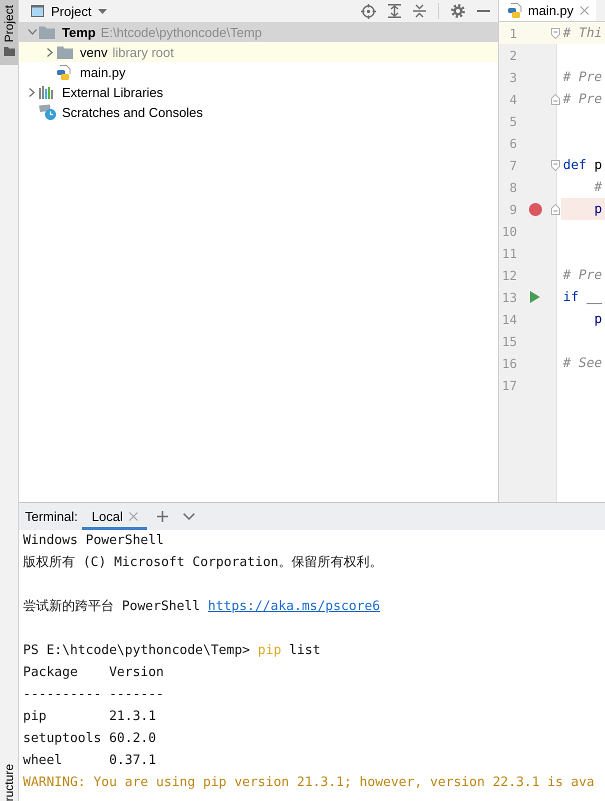 Image resolution: width=605 pixels, height=801 pixels. What do you see at coordinates (513, 55) in the screenshot?
I see `line-number: 2` at bounding box center [513, 55].